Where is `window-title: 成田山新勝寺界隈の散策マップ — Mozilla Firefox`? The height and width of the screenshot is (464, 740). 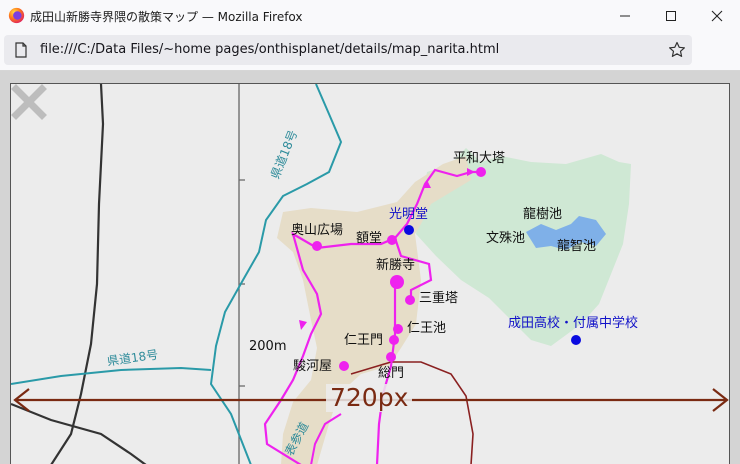 window-title: 成田山新勝寺界隈の散策マップ — Mozilla Firefox is located at coordinates (166, 17).